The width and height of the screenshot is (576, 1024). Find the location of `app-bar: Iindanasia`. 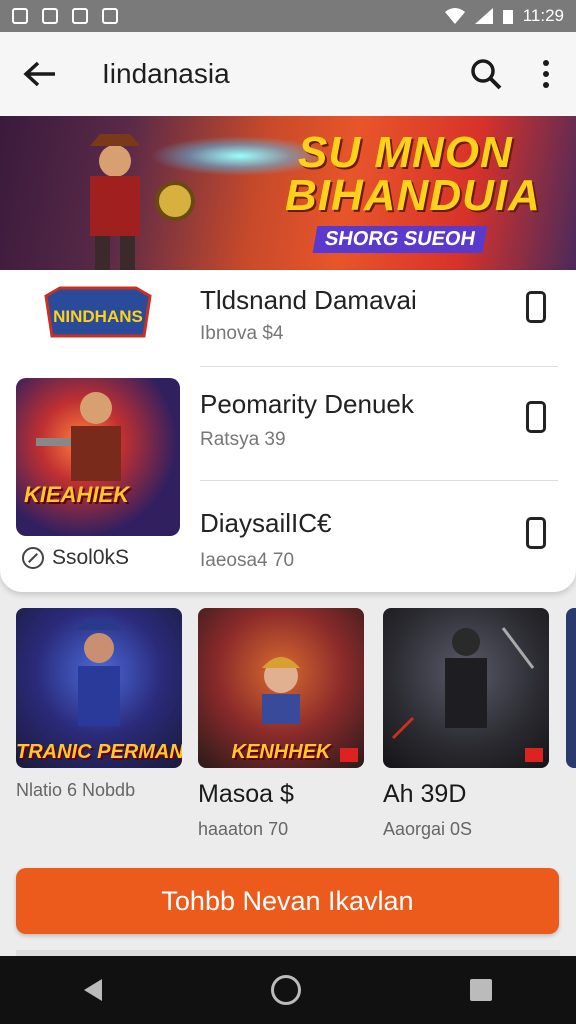

app-bar: Iindanasia is located at coordinates (288, 74).